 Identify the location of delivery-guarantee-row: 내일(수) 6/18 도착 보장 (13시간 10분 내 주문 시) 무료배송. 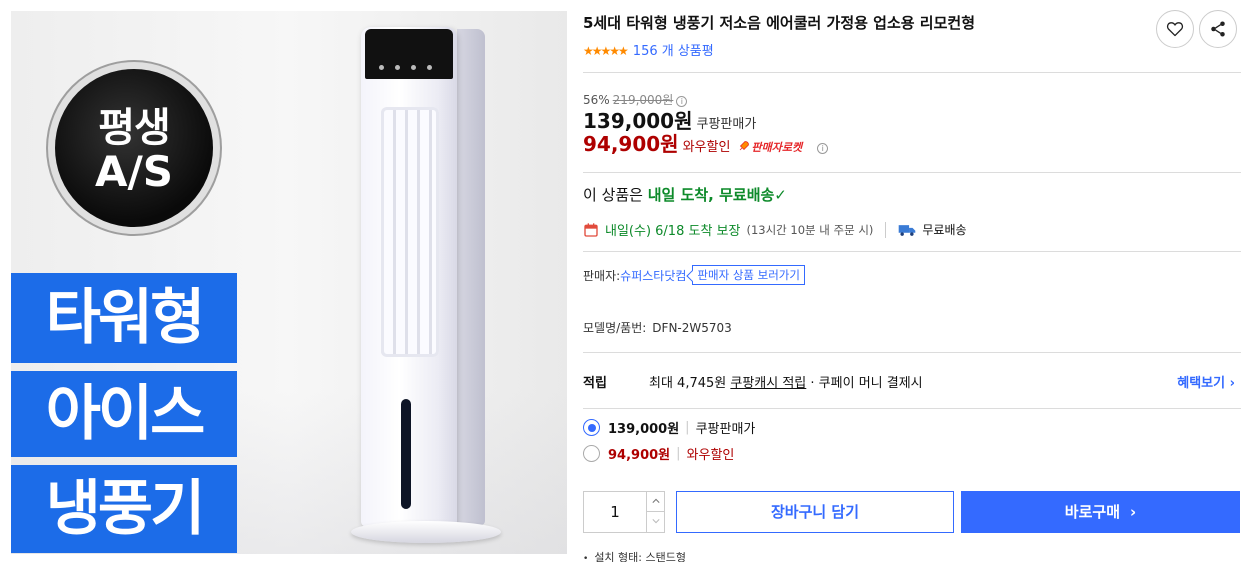
(775, 229).